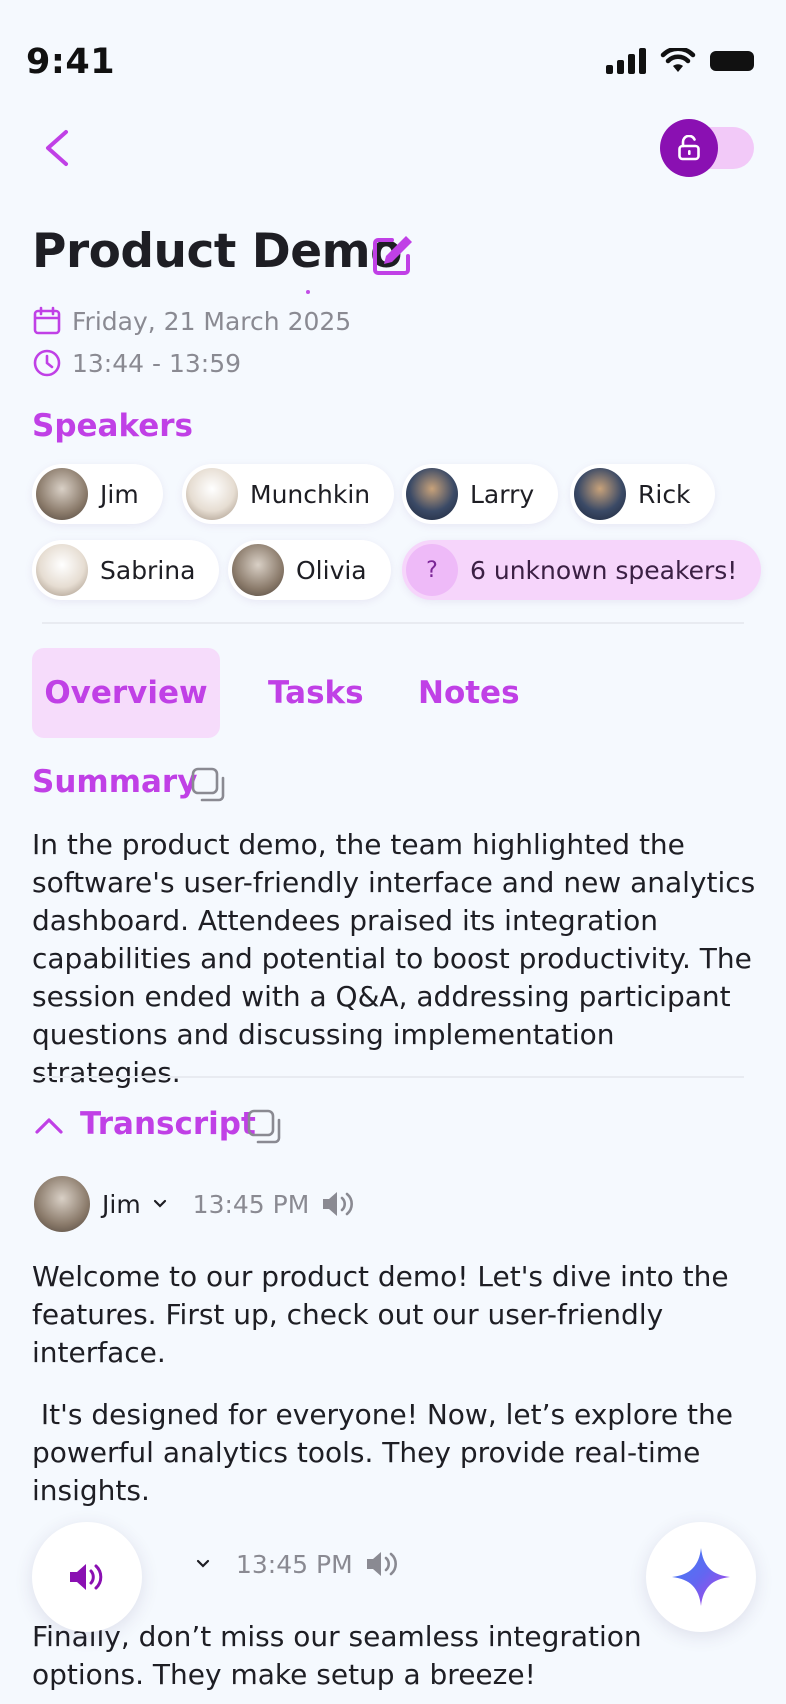 This screenshot has width=786, height=1704. I want to click on copy-summary-icon, so click(209, 785).